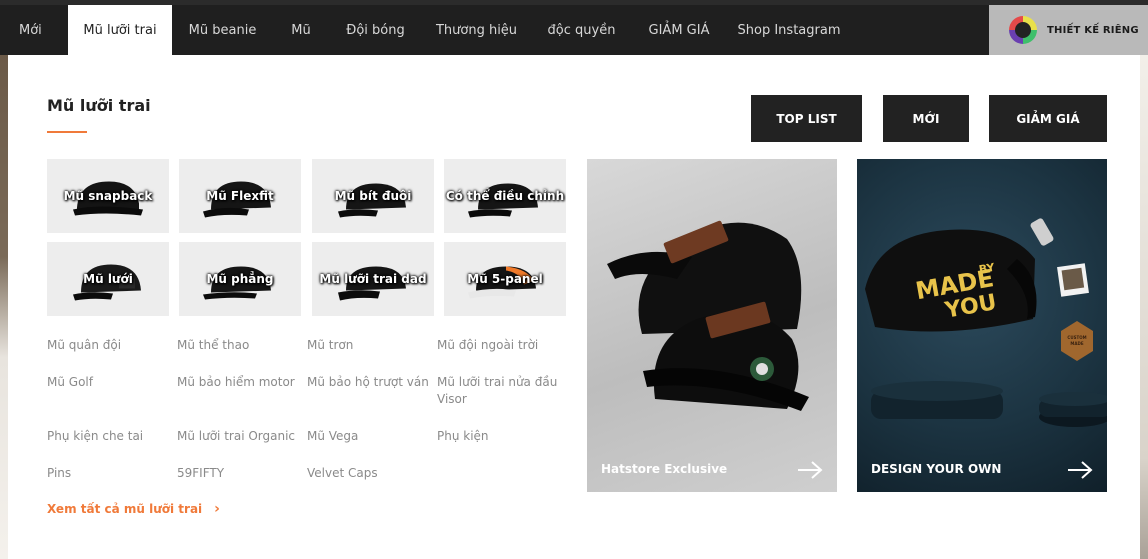 The image size is (1148, 559). I want to click on link-vegan-caps: Mũ Vega, so click(332, 436).